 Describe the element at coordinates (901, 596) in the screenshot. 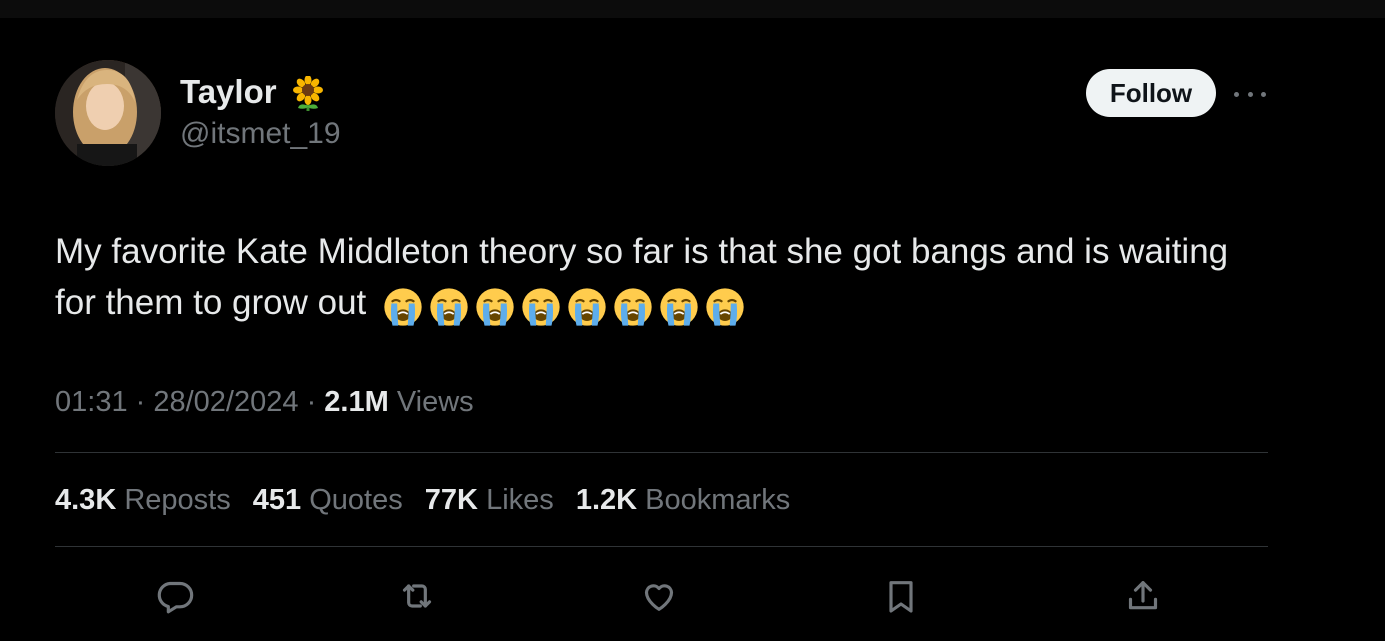

I see `bookmark-icon` at that location.